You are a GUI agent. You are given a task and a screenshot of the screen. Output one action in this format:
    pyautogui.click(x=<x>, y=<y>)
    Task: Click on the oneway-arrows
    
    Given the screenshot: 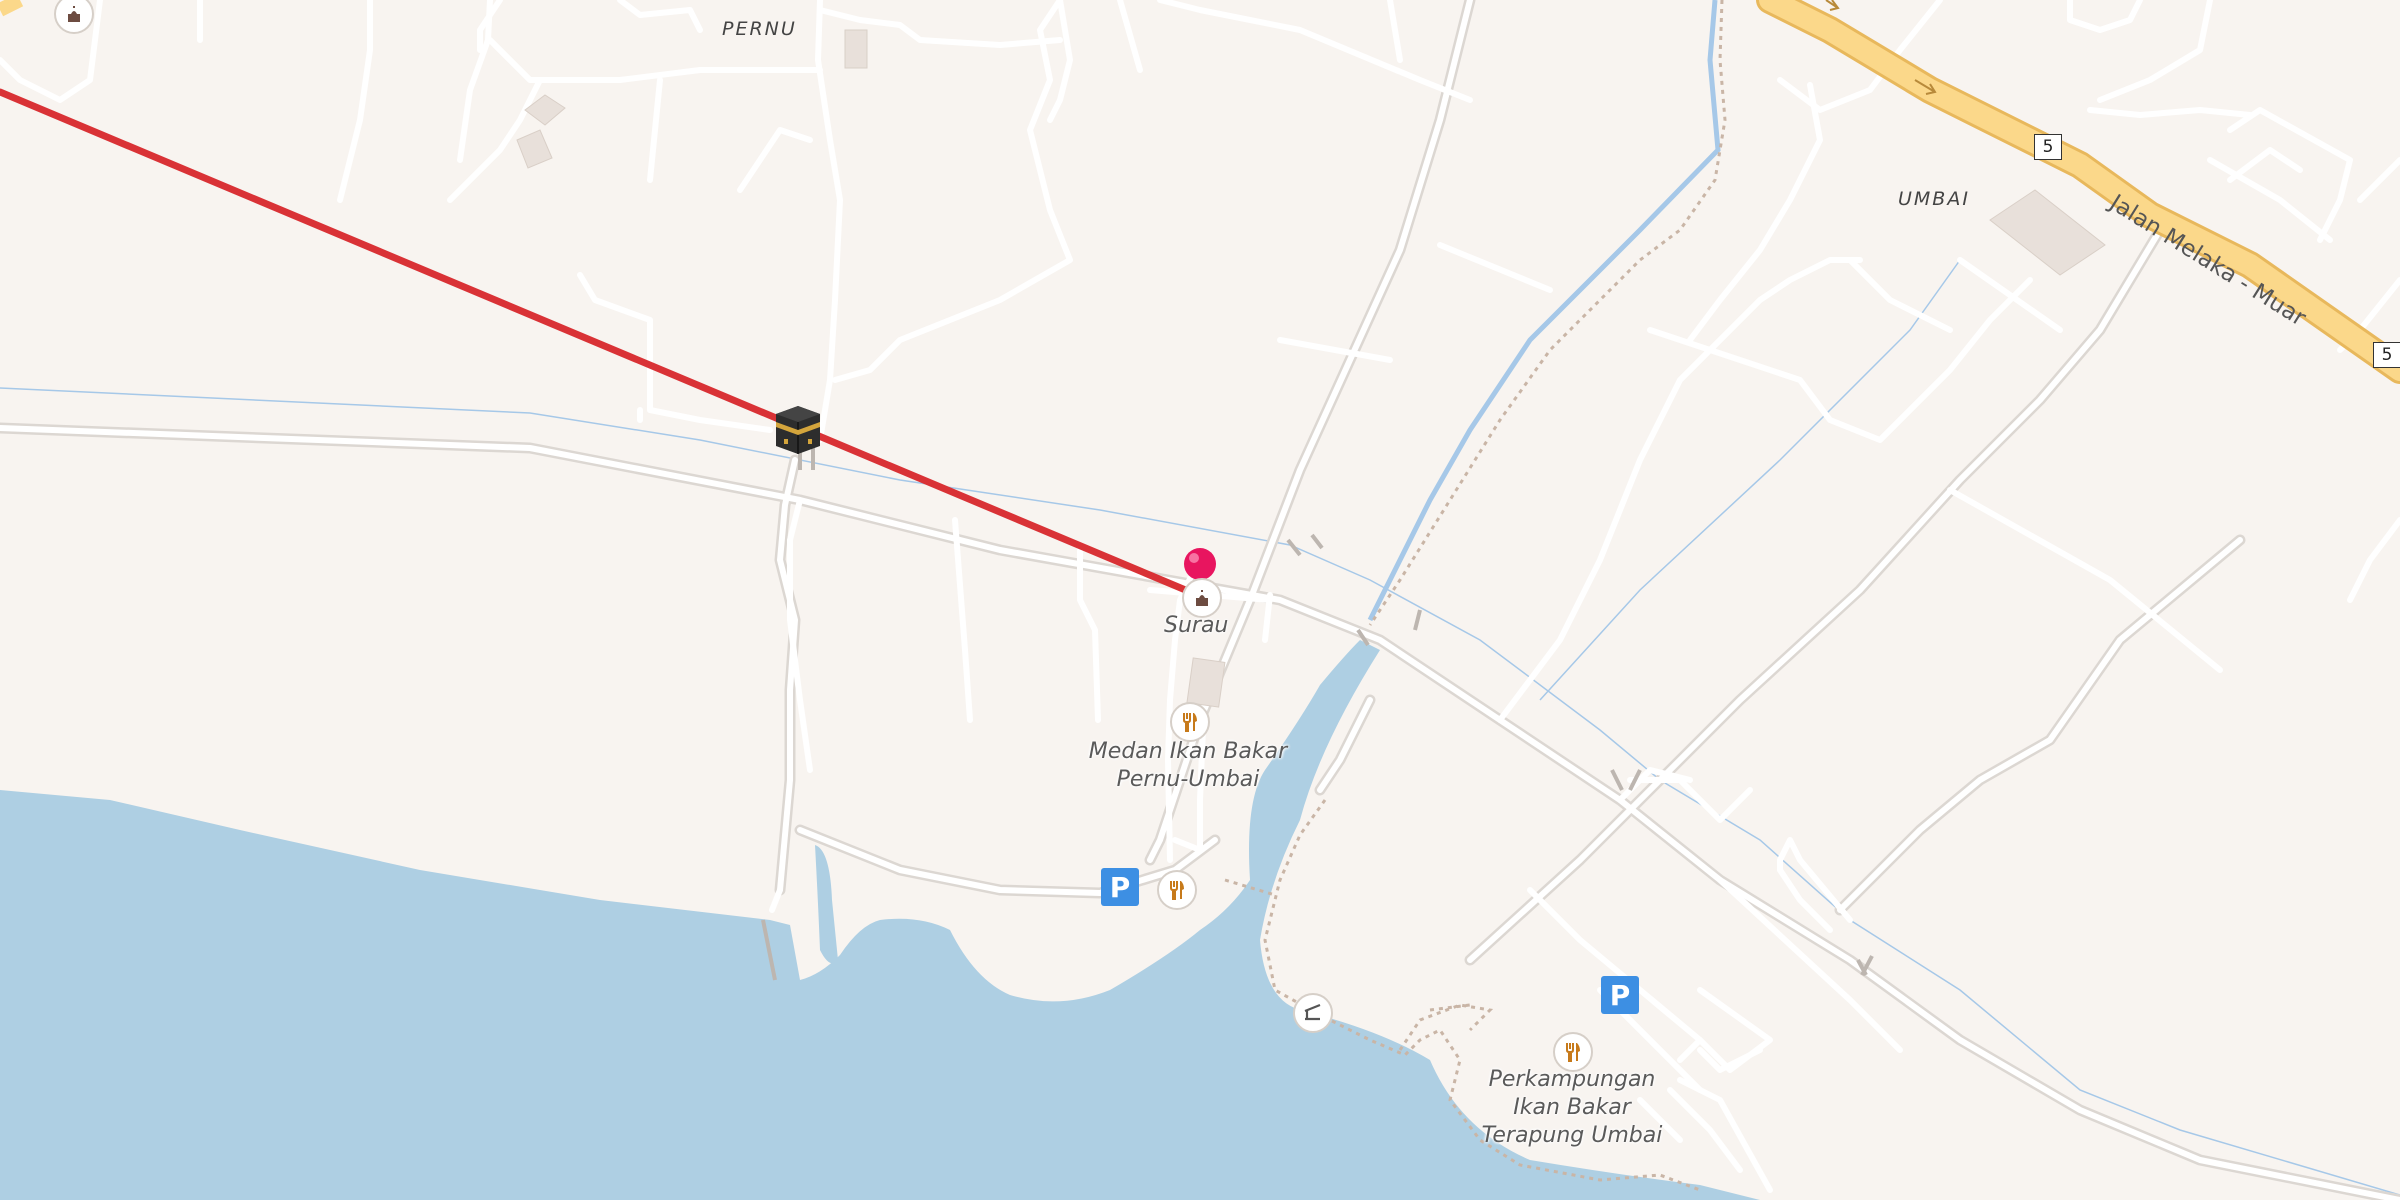 What is the action you would take?
    pyautogui.click(x=1881, y=47)
    